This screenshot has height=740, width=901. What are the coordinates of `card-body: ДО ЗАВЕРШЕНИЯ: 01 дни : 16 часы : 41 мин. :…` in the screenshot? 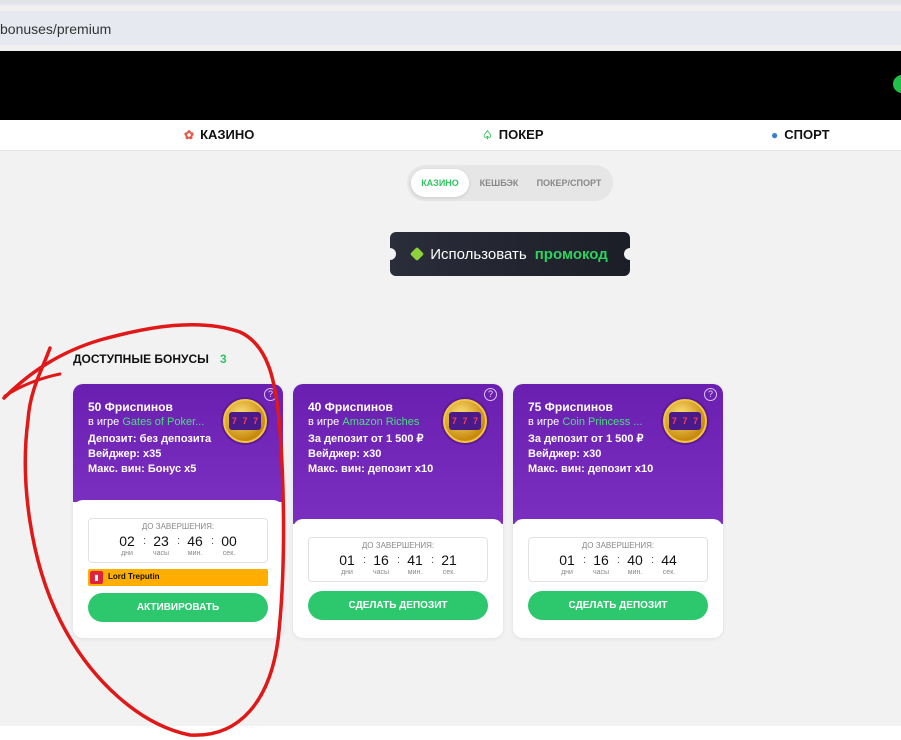 It's located at (398, 576).